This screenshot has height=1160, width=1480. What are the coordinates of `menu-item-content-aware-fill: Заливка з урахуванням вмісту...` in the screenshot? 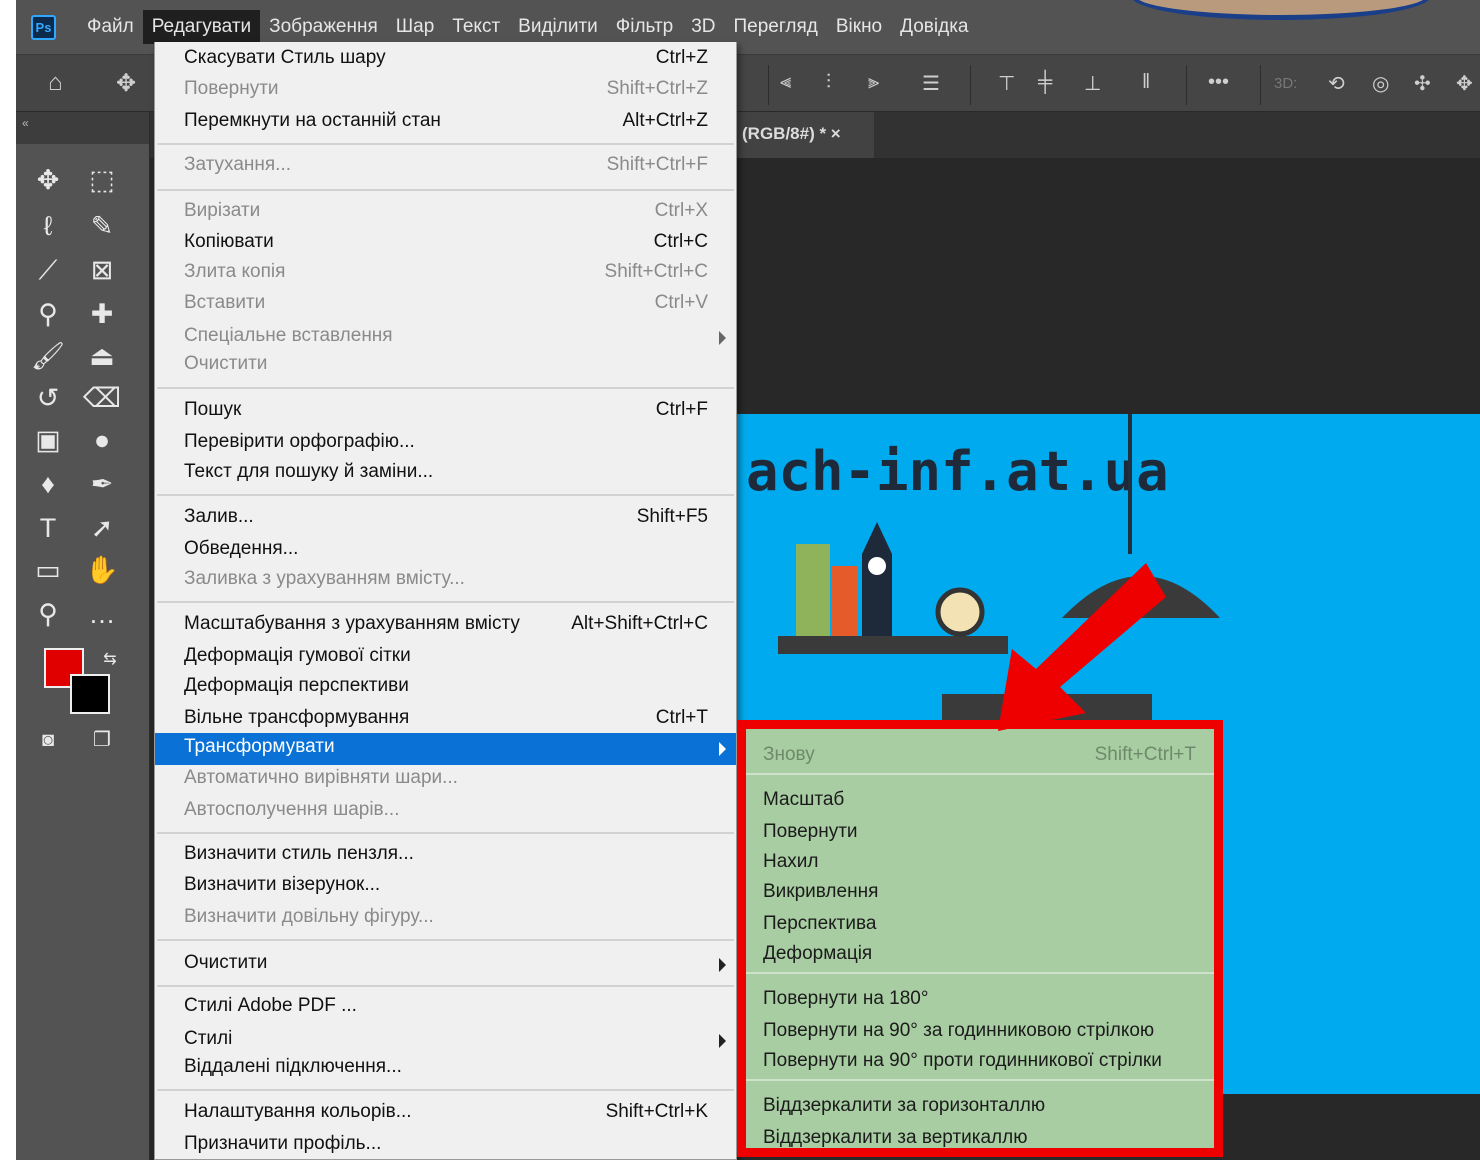 It's located at (445, 581).